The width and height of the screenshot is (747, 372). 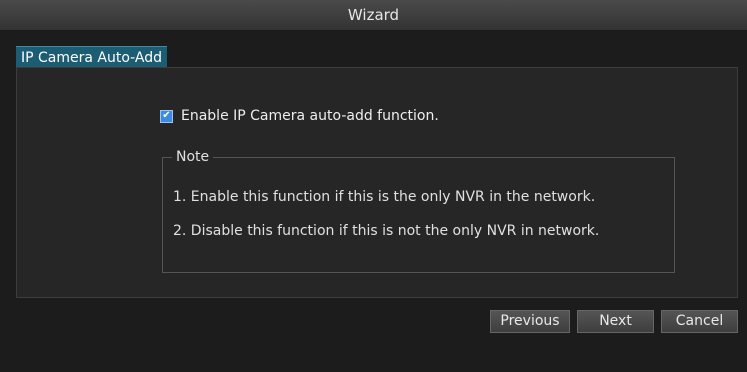 I want to click on window-title: Wizard, so click(x=373, y=15).